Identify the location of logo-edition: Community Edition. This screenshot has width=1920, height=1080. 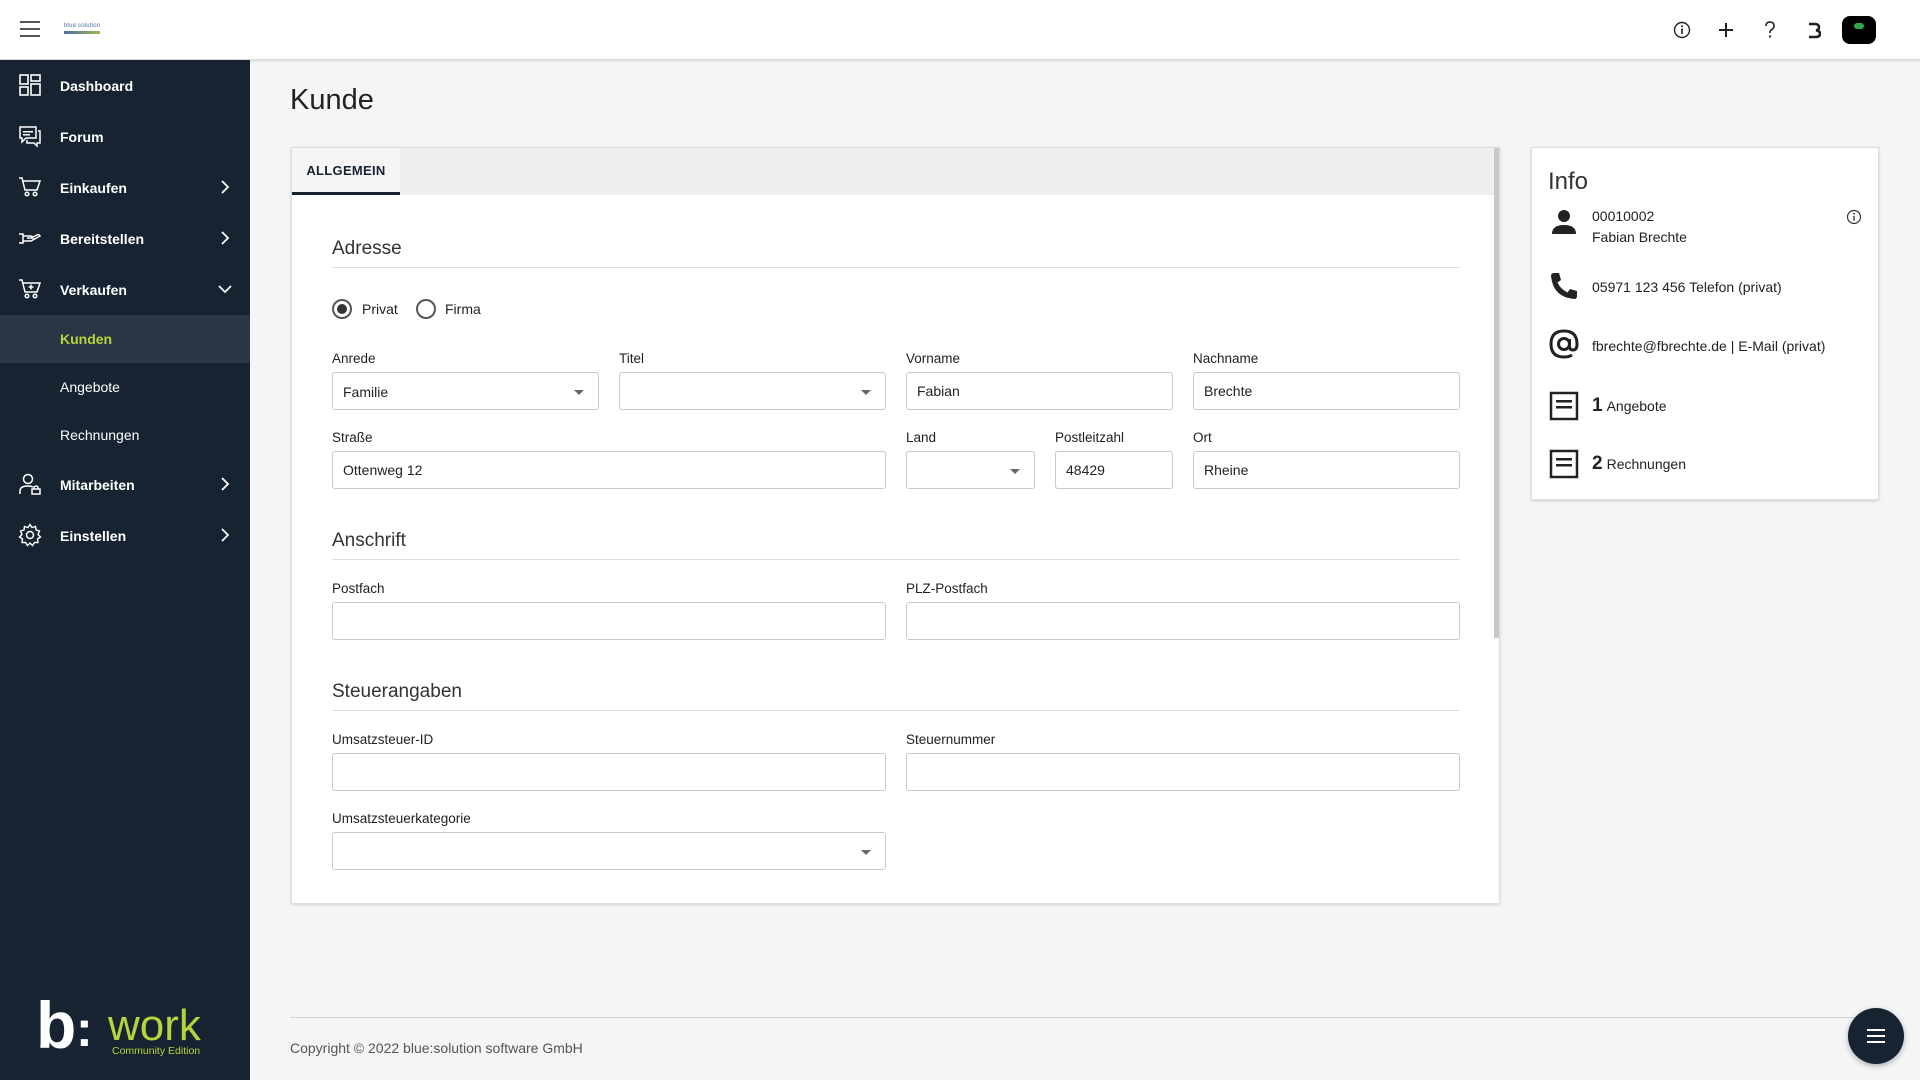
(156, 1051).